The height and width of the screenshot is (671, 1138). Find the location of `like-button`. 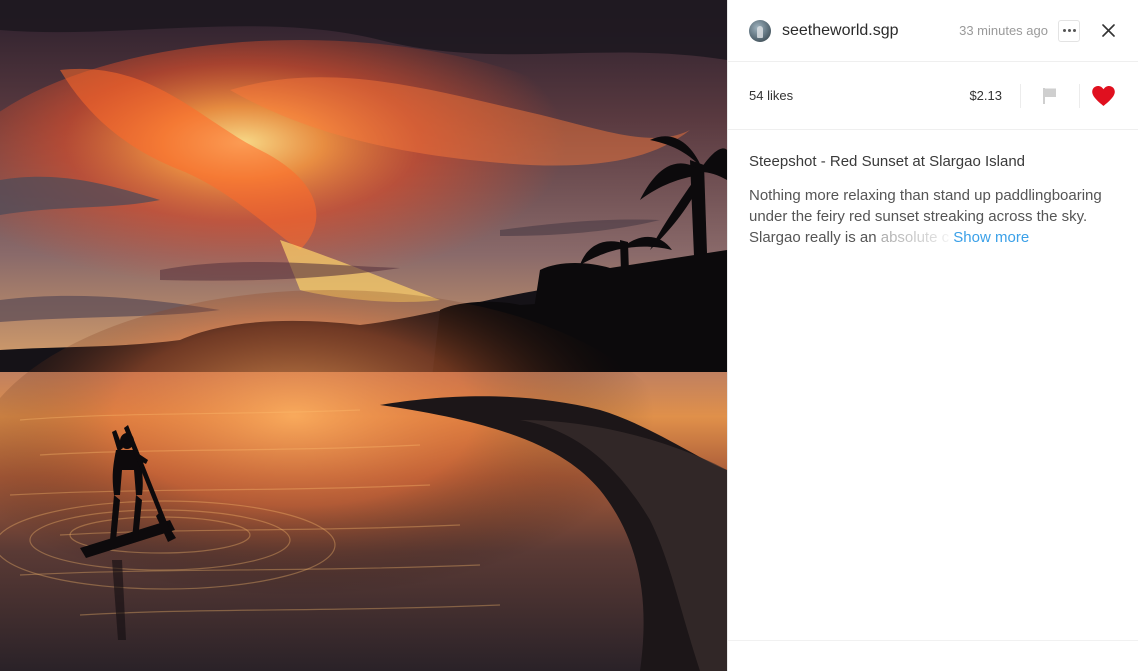

like-button is located at coordinates (1098, 96).